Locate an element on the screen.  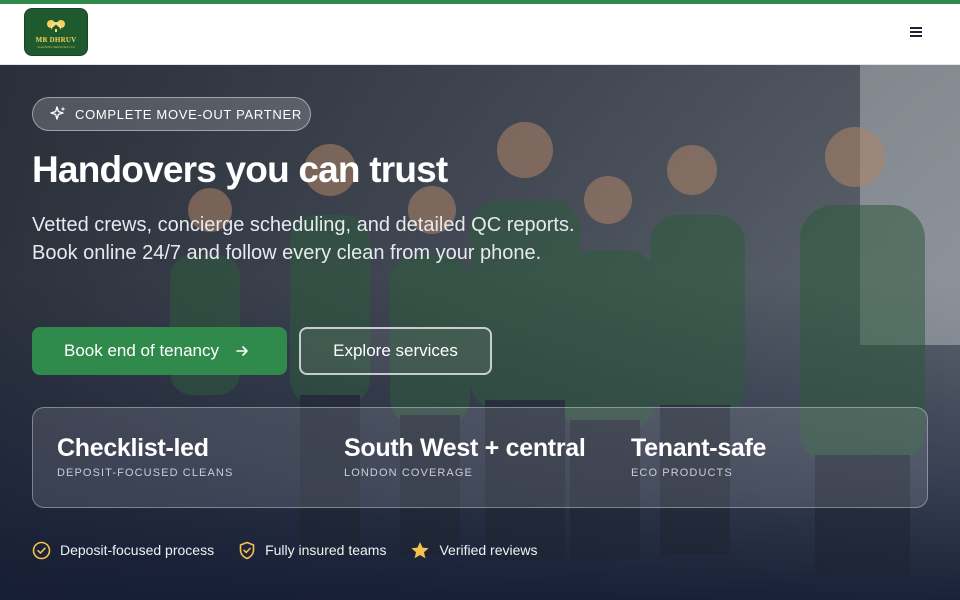
shield-check-icon is located at coordinates (247, 550).